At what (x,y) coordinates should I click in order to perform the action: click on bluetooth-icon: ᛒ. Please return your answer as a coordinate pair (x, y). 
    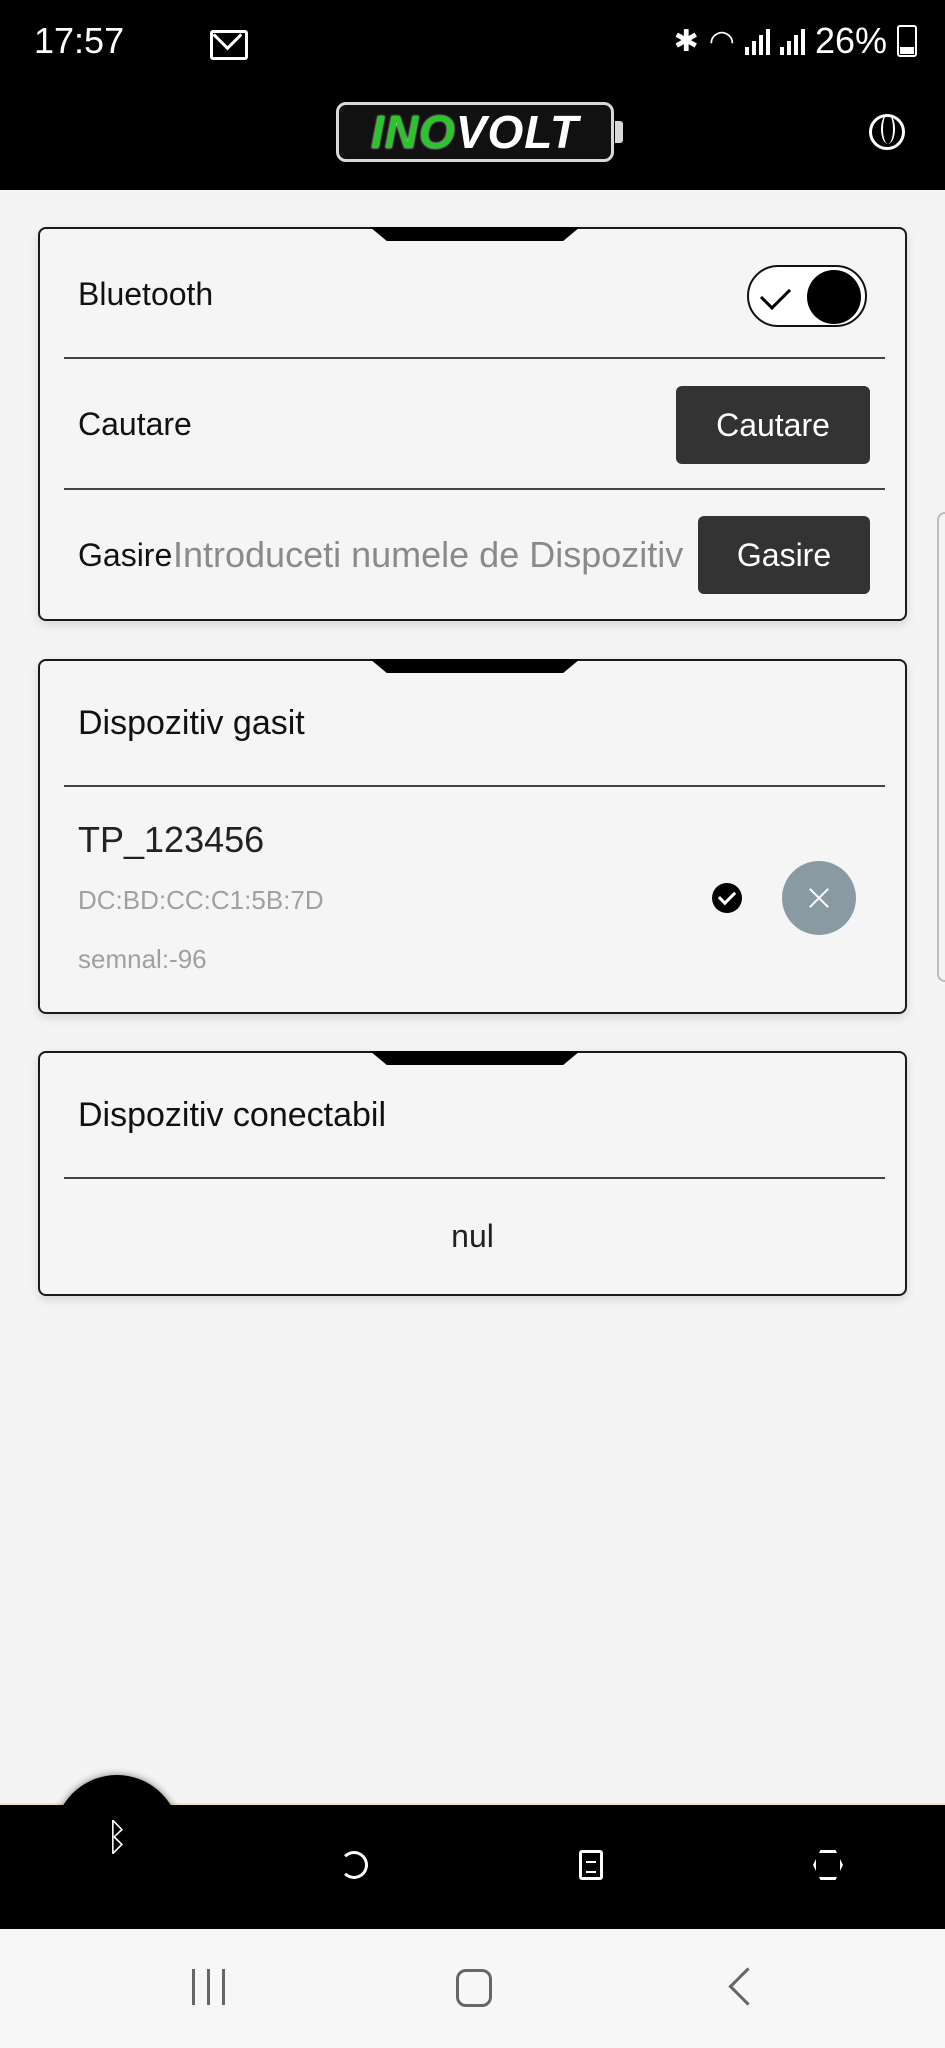
    Looking at the image, I should click on (117, 1837).